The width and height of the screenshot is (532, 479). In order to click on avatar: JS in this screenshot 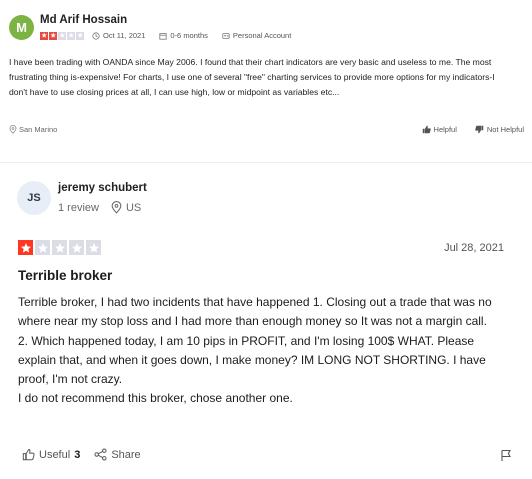, I will do `click(34, 198)`.